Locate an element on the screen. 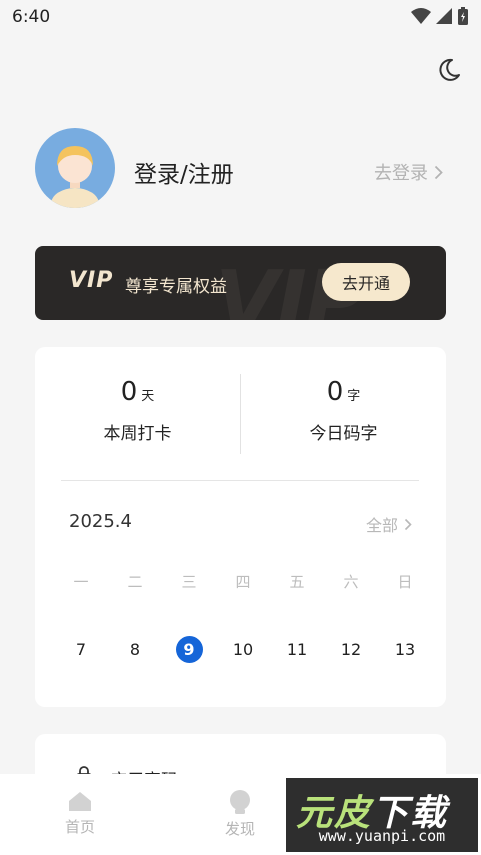 This screenshot has height=855, width=481. site-watermark-logo: 元皮下载 www.yuanpi.com is located at coordinates (382, 815).